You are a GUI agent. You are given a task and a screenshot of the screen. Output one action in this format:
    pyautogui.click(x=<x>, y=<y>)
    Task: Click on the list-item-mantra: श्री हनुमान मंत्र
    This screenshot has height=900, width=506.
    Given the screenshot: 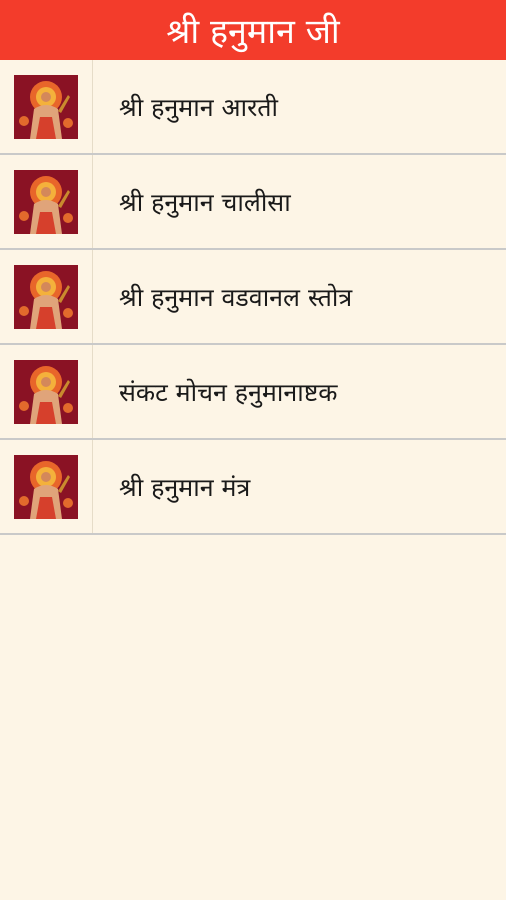 What is the action you would take?
    pyautogui.click(x=253, y=487)
    